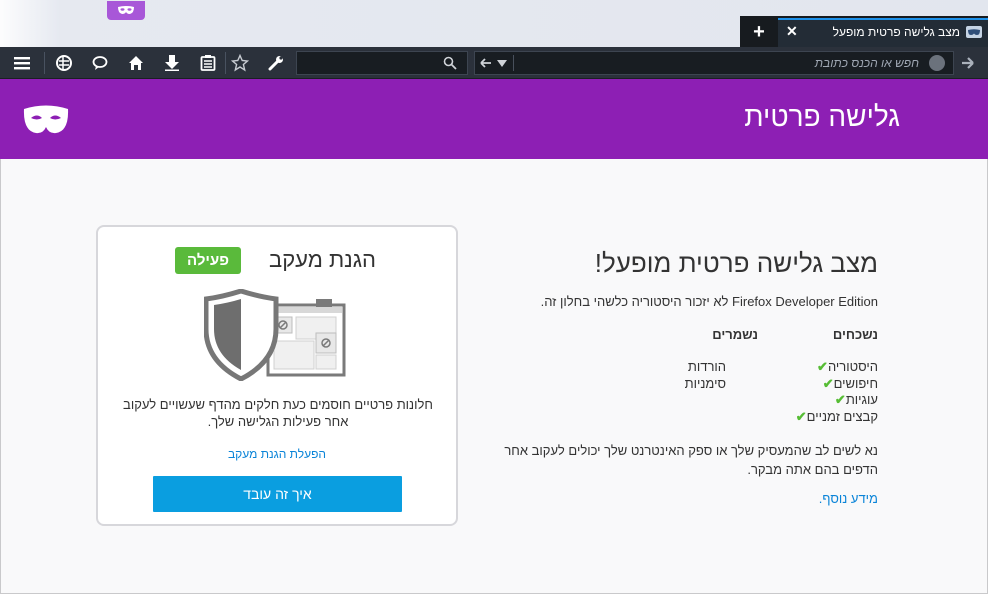 This screenshot has height=594, width=988. What do you see at coordinates (240, 63) in the screenshot?
I see `bookmark-star-icon` at bounding box center [240, 63].